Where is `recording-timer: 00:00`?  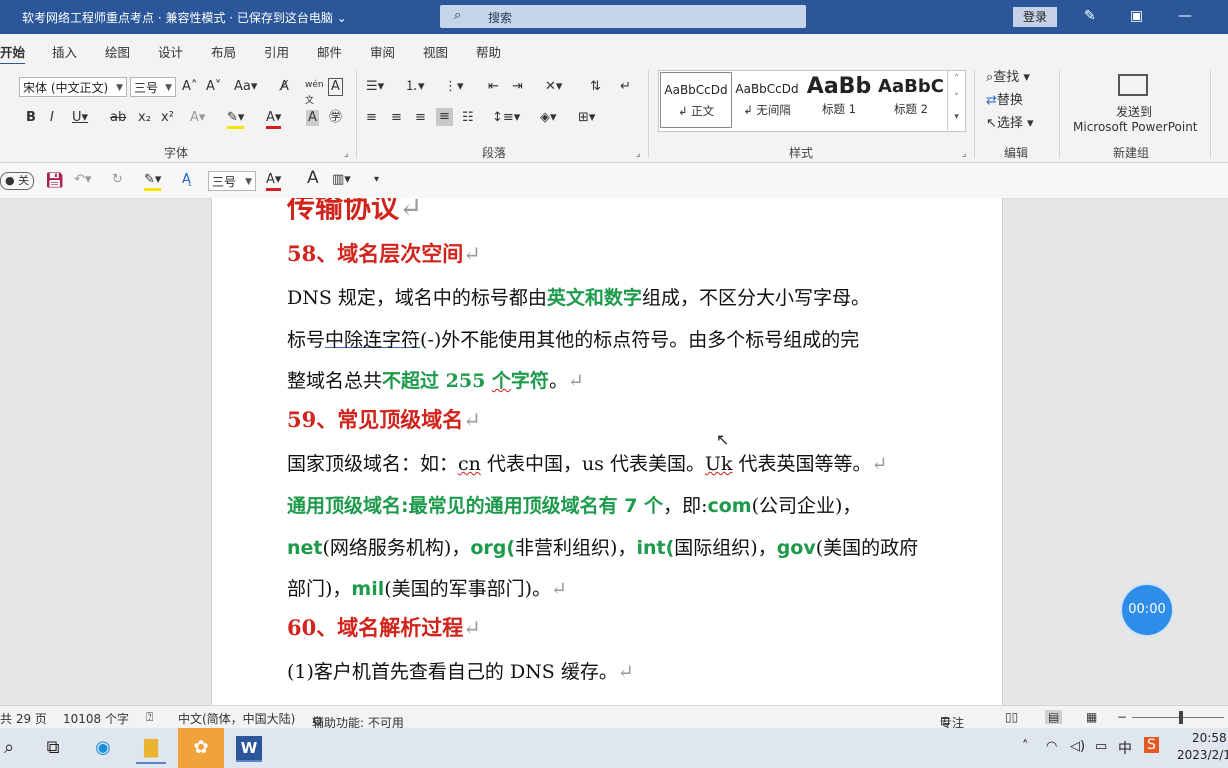 recording-timer: 00:00 is located at coordinates (1147, 610).